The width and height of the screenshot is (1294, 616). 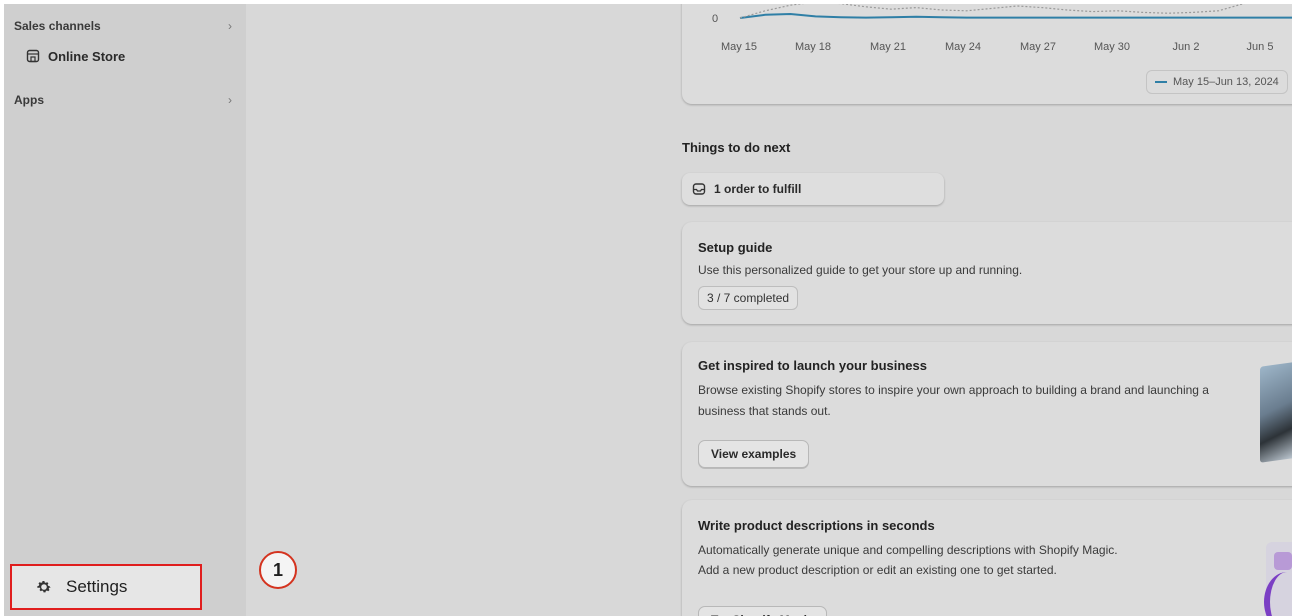 I want to click on x-tick-label: May 30, so click(x=1112, y=47).